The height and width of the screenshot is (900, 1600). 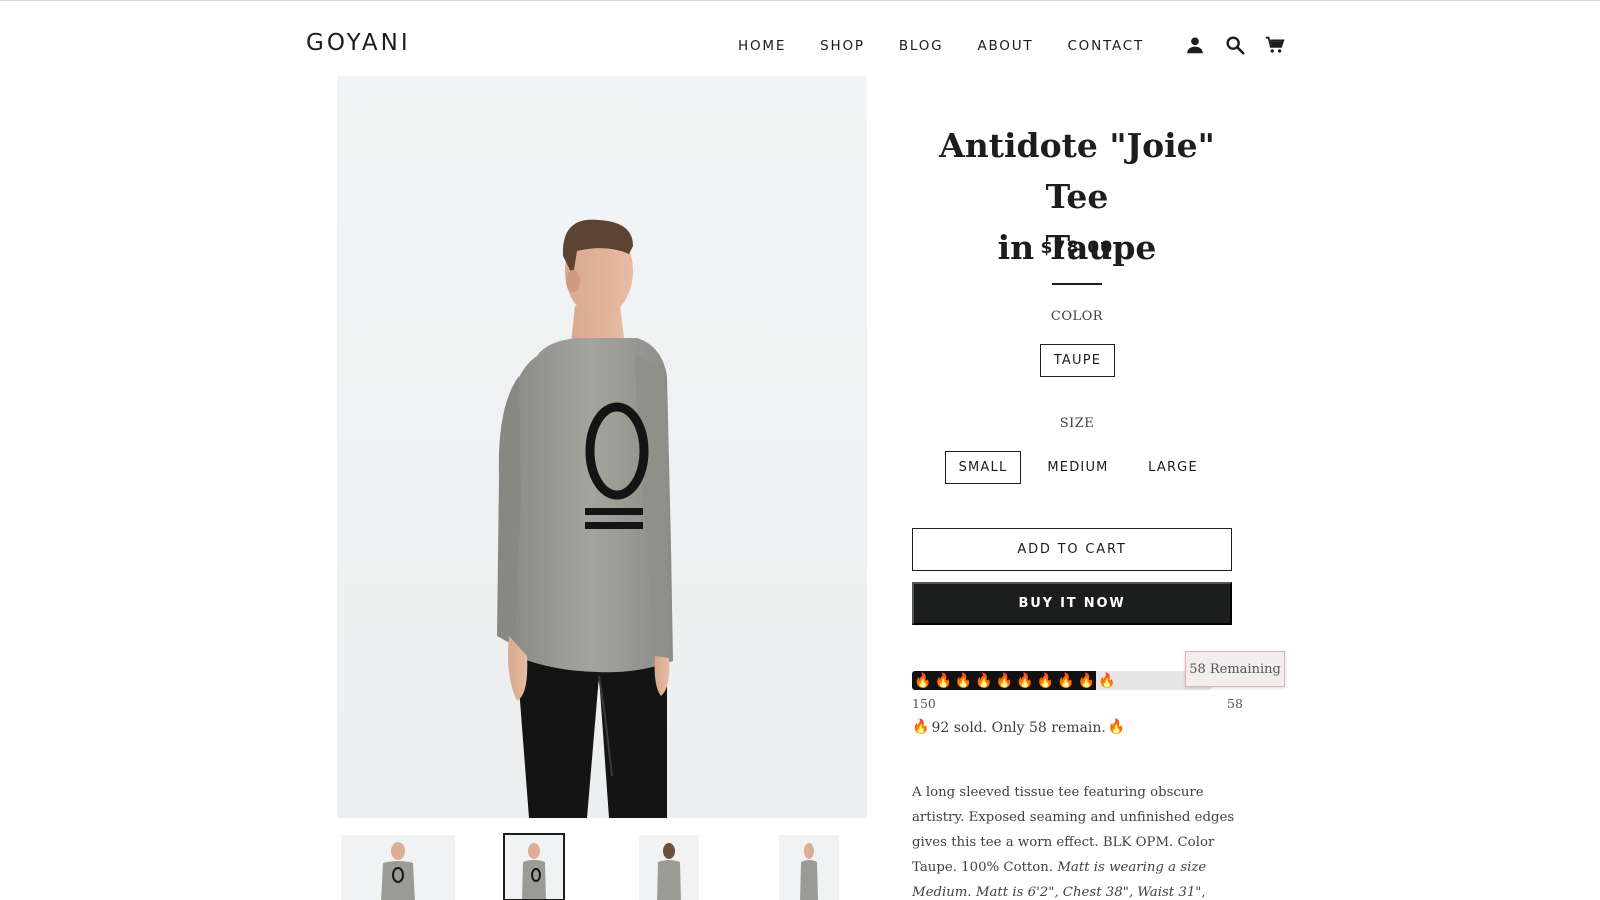 What do you see at coordinates (1077, 171) in the screenshot?
I see `product-title-line-1: Antidote "Joie" Tee` at bounding box center [1077, 171].